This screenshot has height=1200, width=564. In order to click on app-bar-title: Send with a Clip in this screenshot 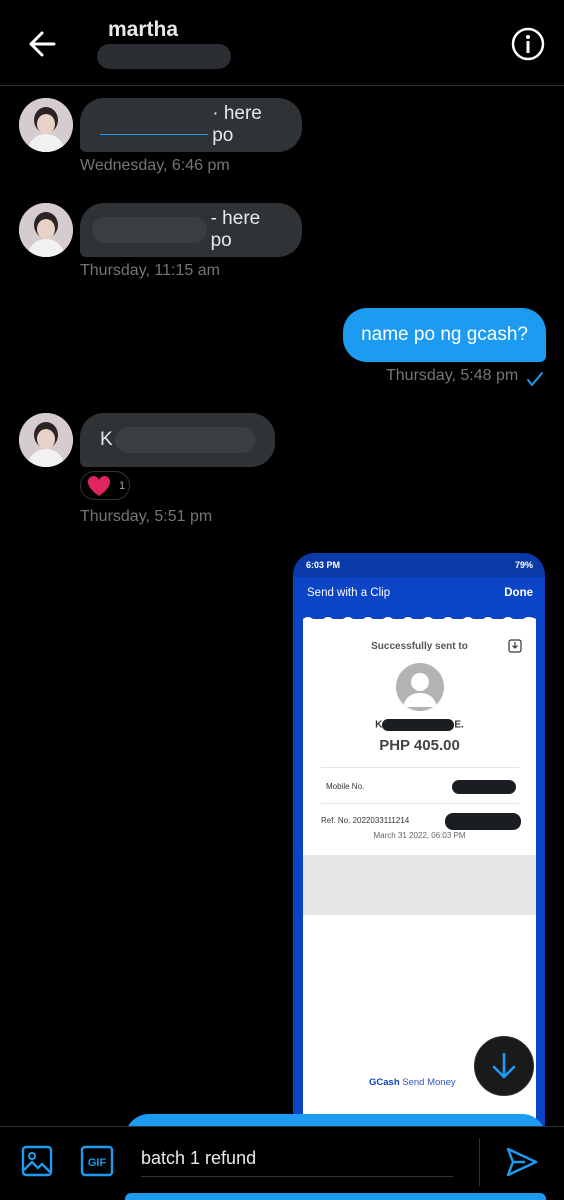, I will do `click(349, 593)`.